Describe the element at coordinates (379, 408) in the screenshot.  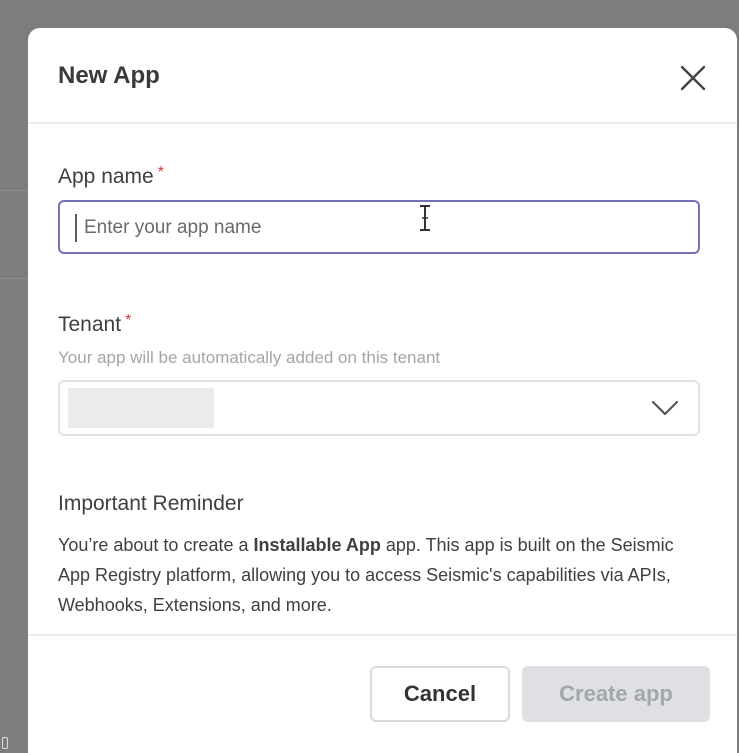
I see `tenant-select` at that location.